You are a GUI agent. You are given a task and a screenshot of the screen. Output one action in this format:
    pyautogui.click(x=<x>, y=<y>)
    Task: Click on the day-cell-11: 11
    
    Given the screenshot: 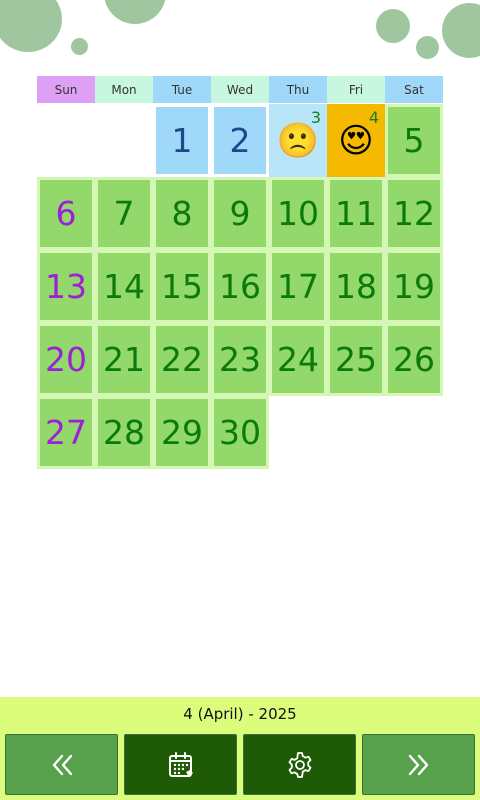 What is the action you would take?
    pyautogui.click(x=356, y=213)
    